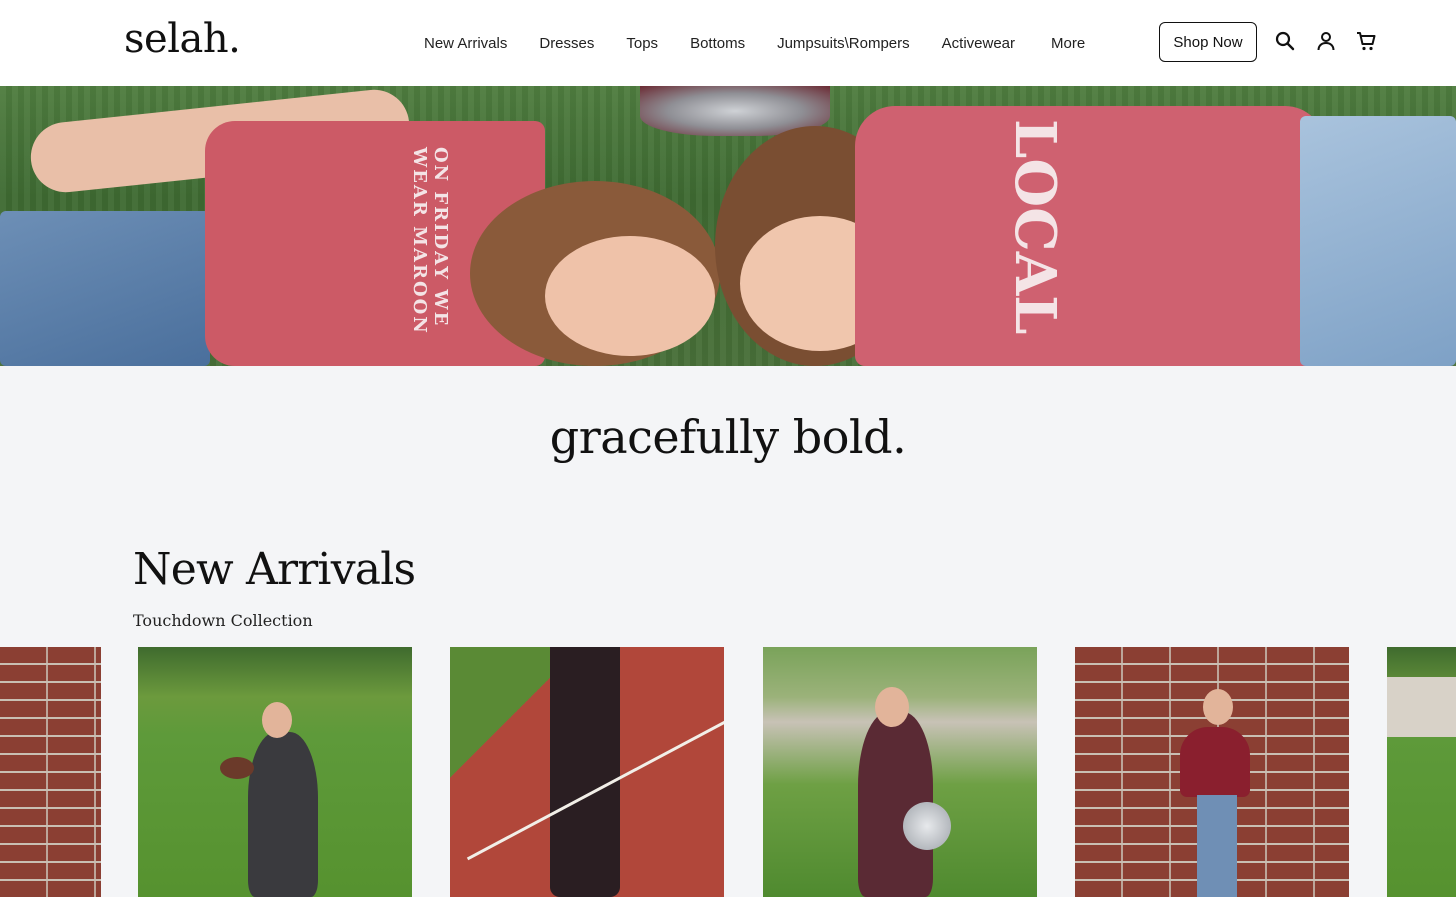 The height and width of the screenshot is (897, 1456). What do you see at coordinates (630, 296) in the screenshot?
I see `left-girl-face` at bounding box center [630, 296].